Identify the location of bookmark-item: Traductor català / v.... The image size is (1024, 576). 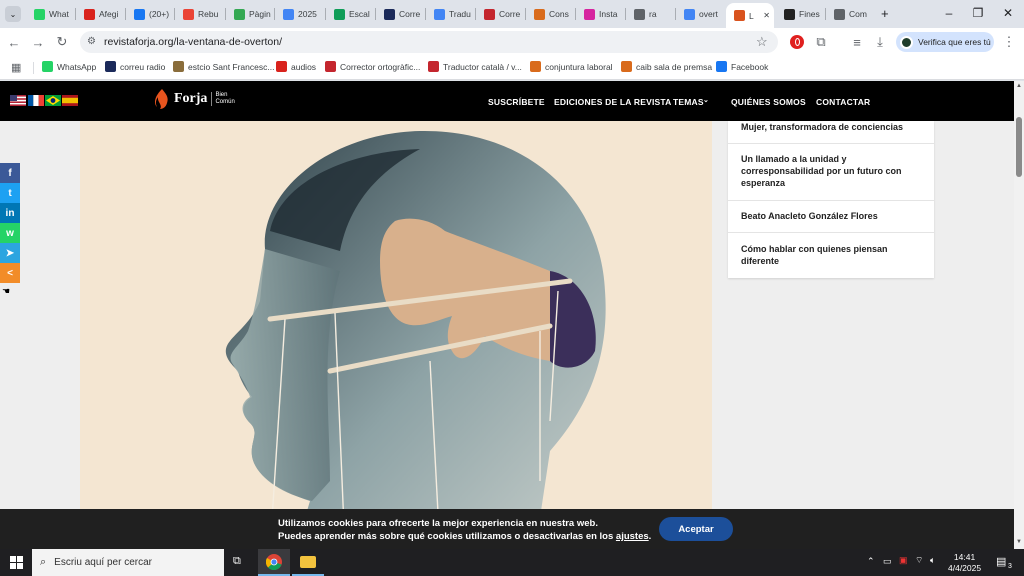
(475, 66).